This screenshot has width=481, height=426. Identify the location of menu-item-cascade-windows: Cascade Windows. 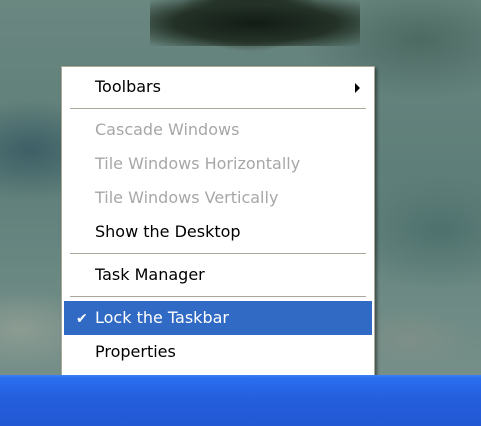
(218, 130).